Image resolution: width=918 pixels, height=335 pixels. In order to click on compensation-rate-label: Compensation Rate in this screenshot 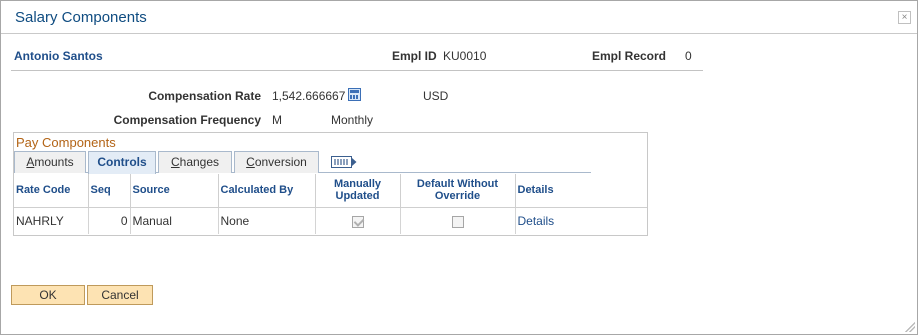, I will do `click(204, 96)`.